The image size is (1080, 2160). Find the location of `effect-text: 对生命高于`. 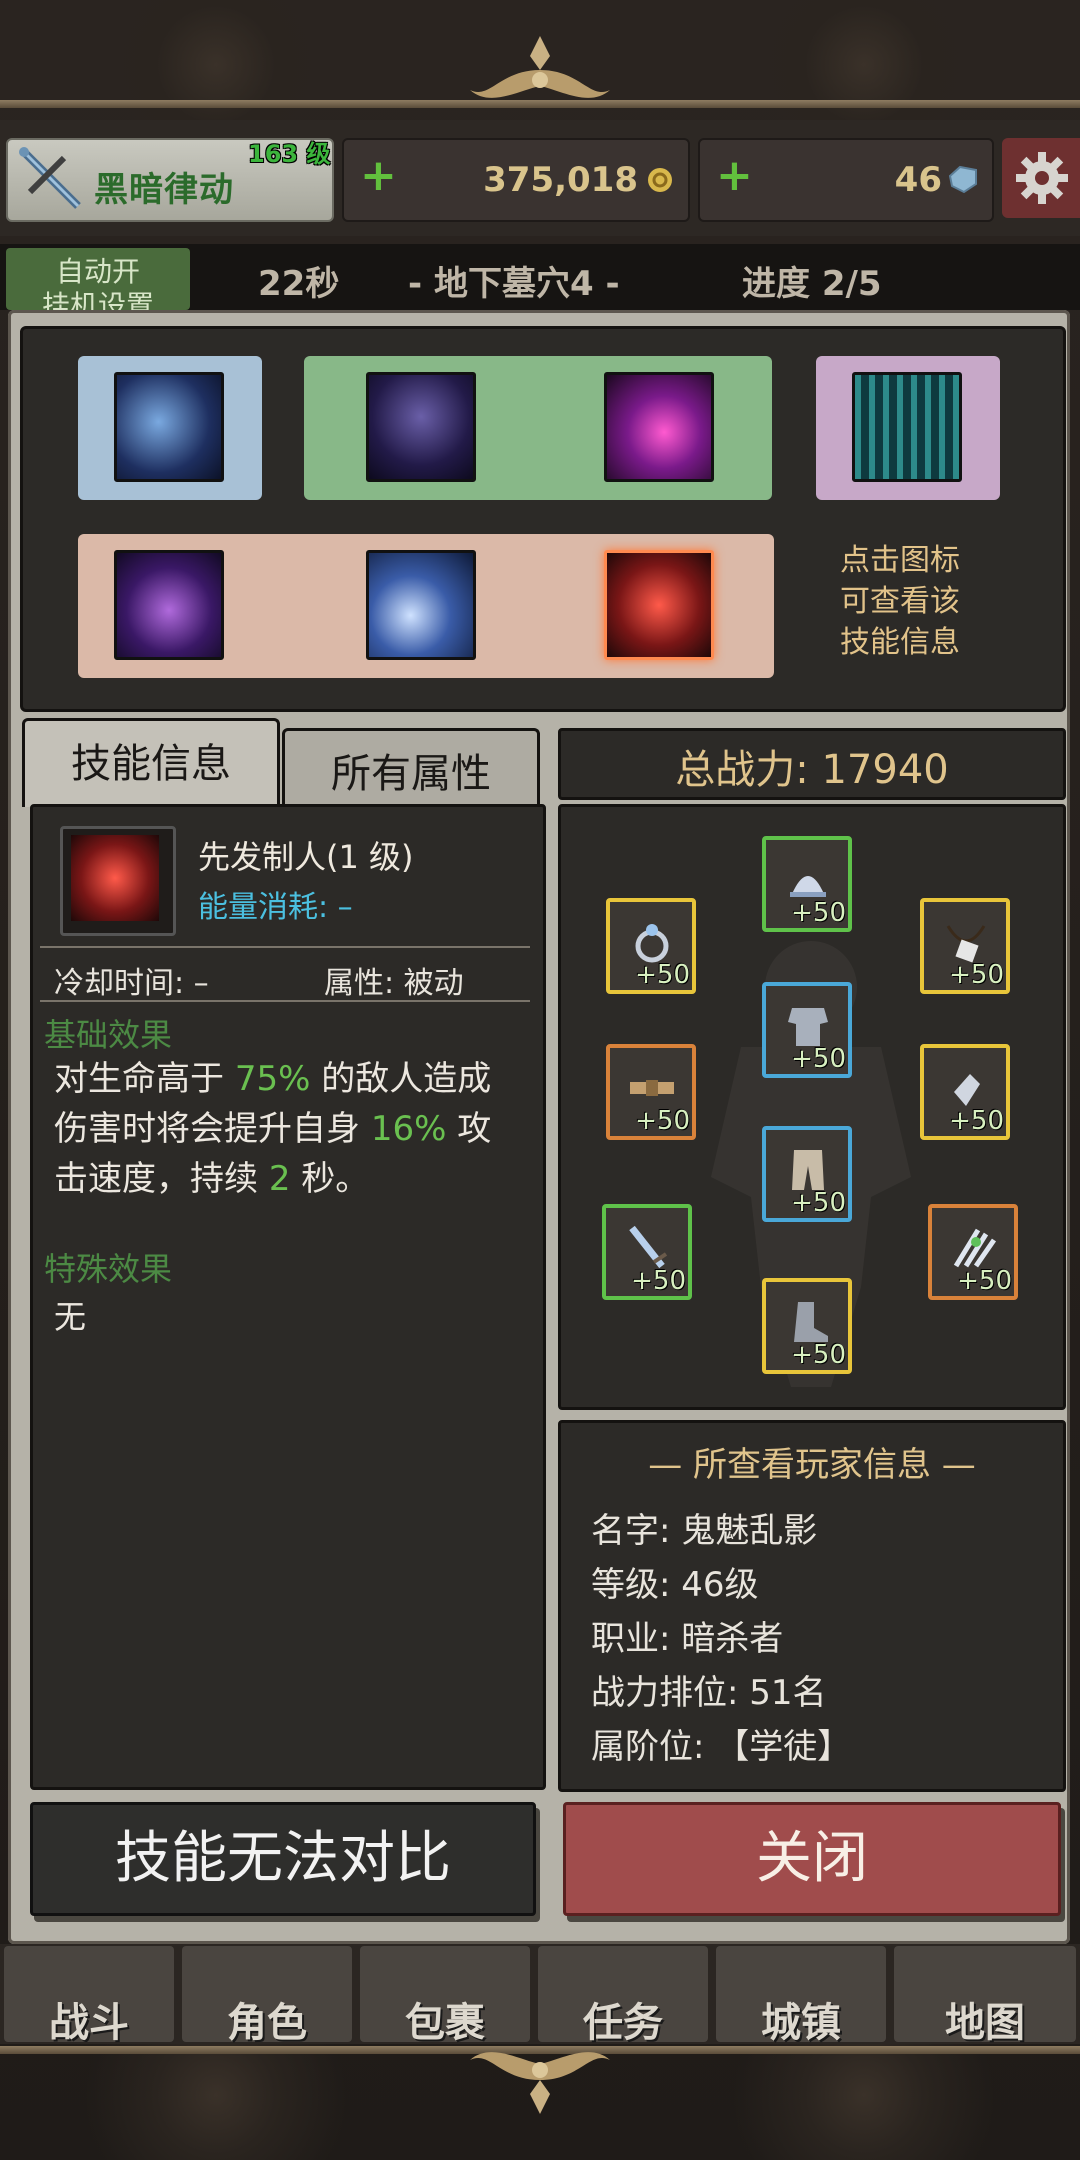

effect-text: 对生命高于 is located at coordinates (144, 1079).